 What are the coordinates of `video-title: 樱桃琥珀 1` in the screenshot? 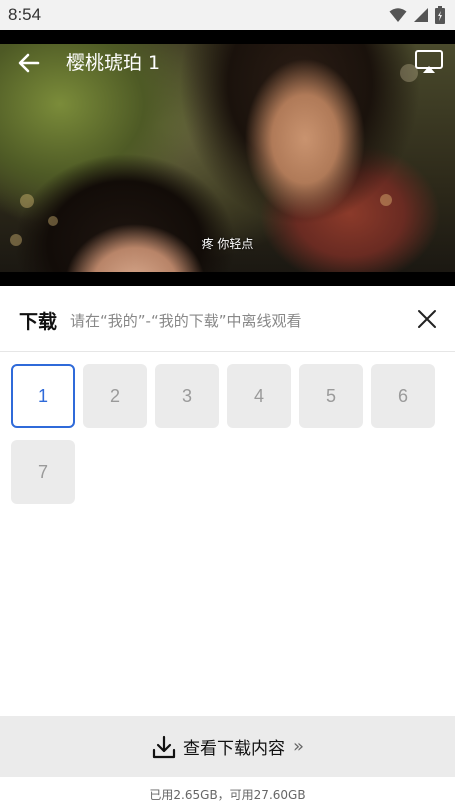 It's located at (113, 63).